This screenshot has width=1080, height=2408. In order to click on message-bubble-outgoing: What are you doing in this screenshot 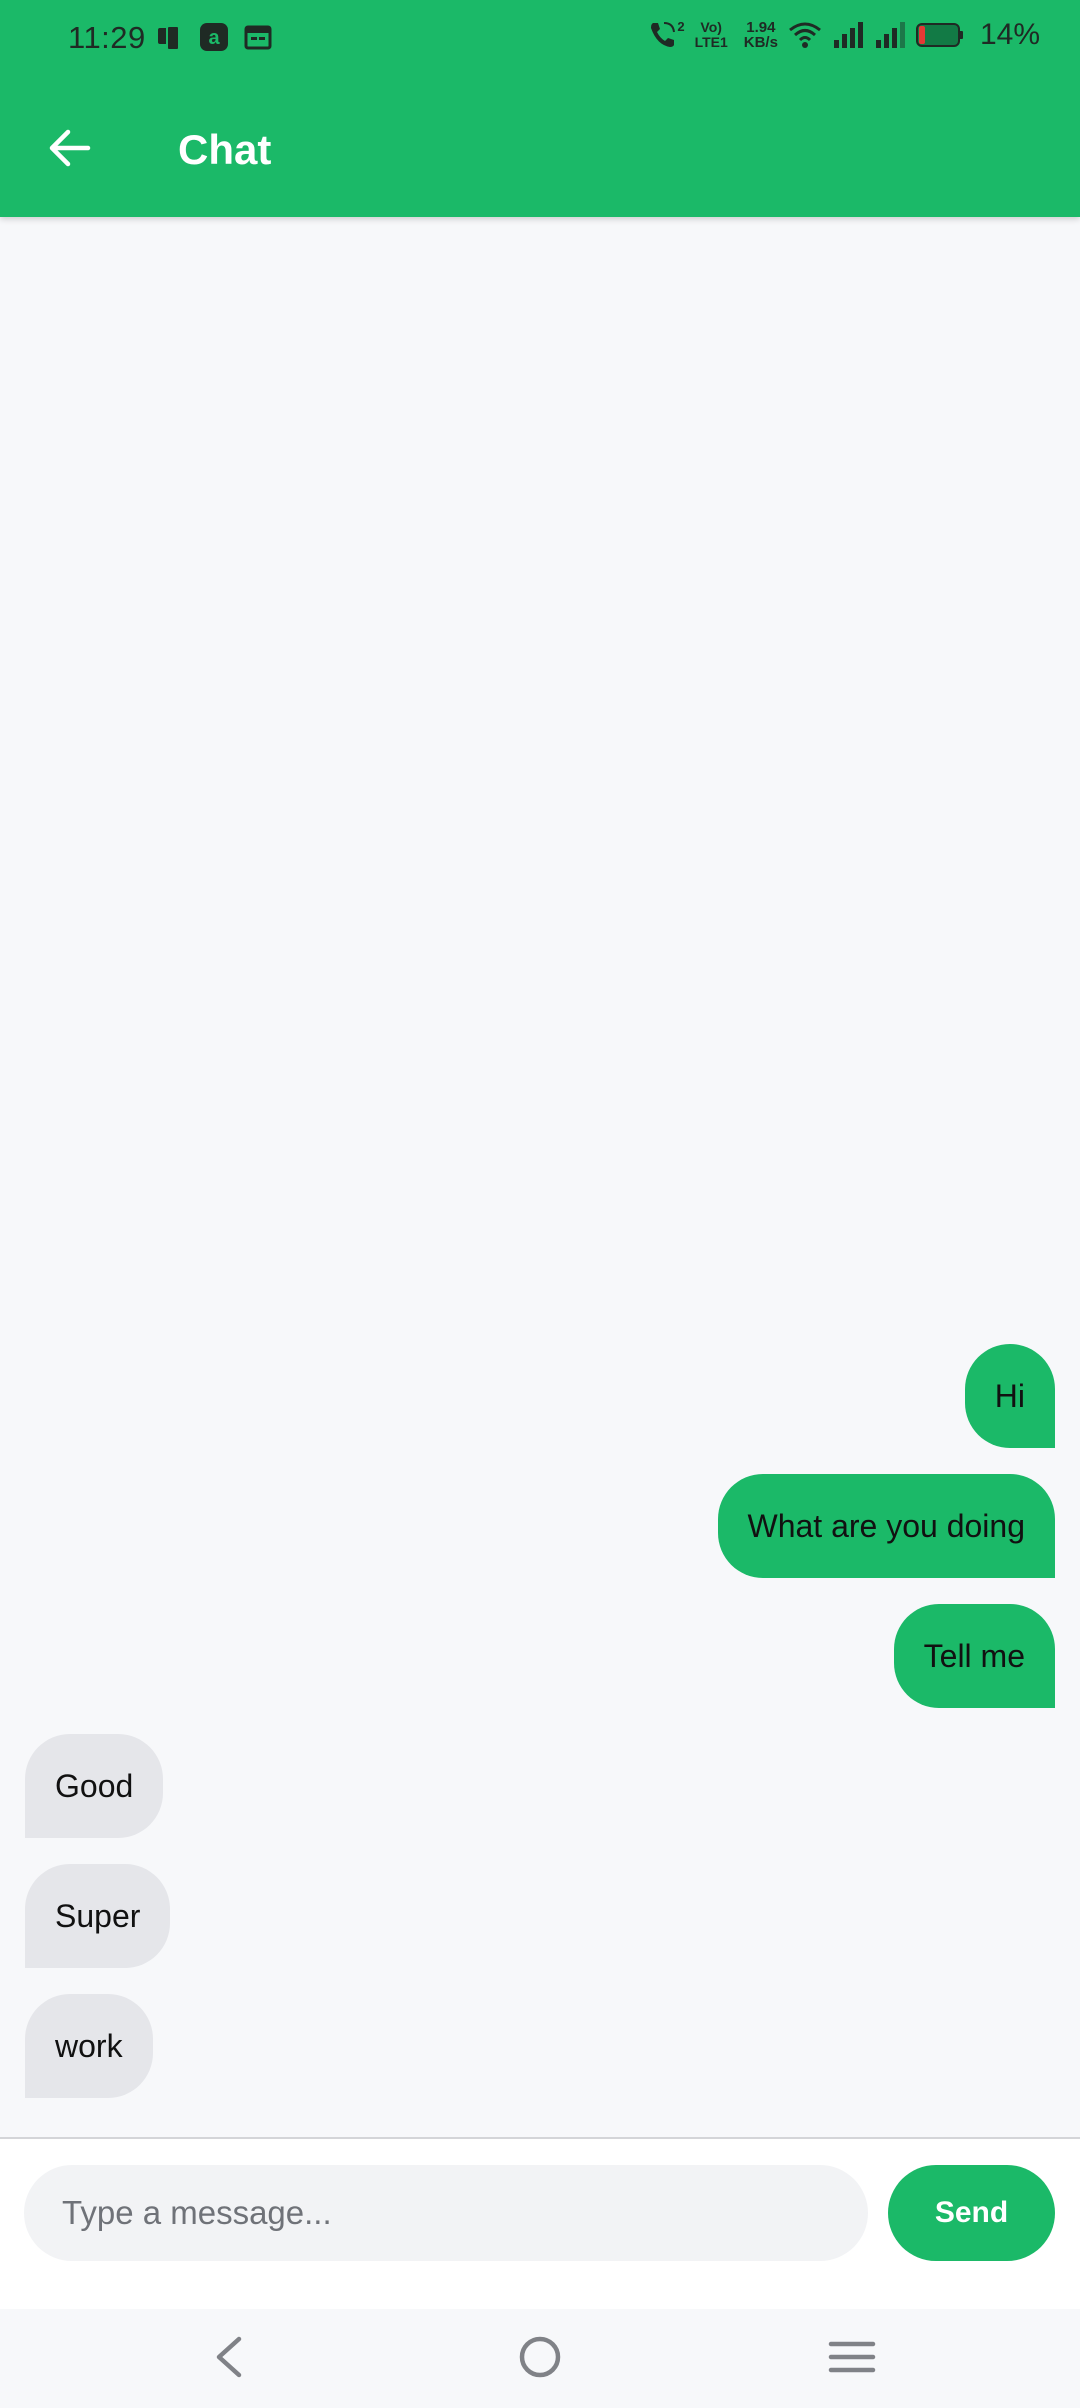, I will do `click(886, 1526)`.